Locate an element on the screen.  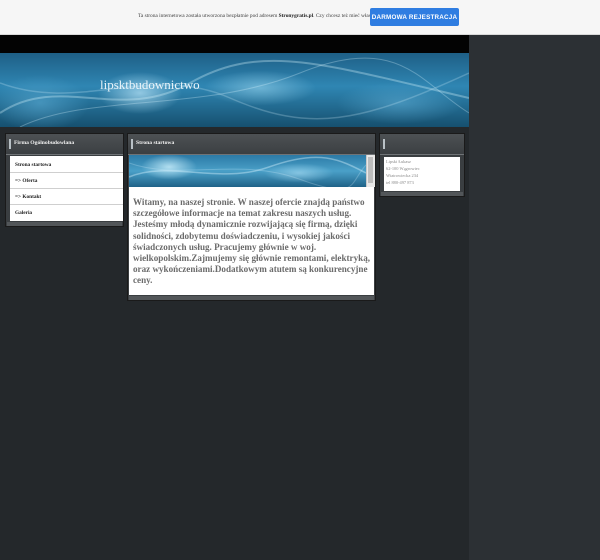
content-scrollbar is located at coordinates (370, 171).